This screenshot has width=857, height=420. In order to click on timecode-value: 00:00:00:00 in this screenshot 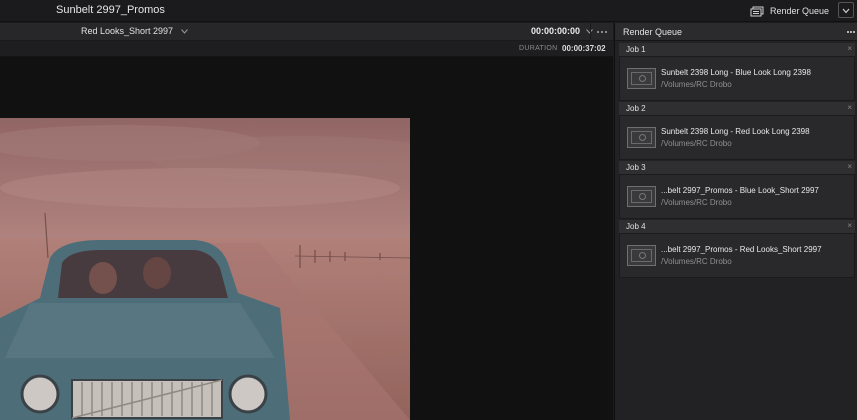, I will do `click(556, 31)`.